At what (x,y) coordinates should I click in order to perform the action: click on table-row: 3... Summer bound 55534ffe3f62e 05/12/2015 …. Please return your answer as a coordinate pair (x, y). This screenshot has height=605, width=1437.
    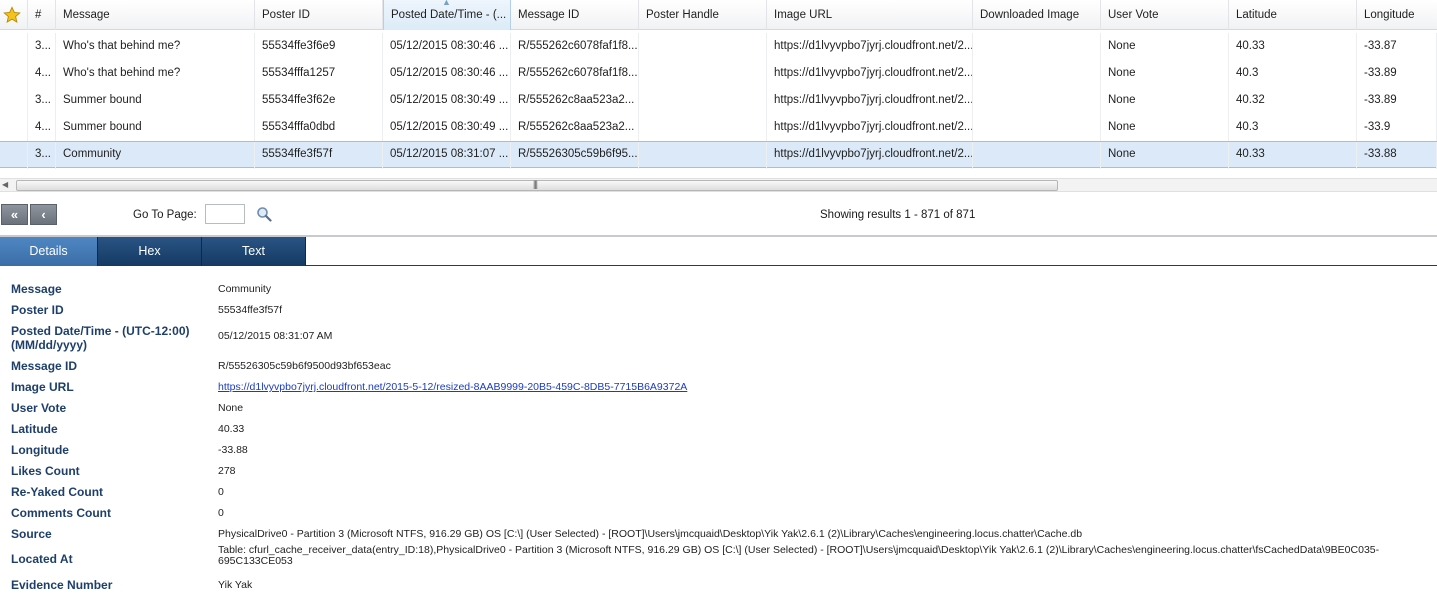
    Looking at the image, I should click on (718, 100).